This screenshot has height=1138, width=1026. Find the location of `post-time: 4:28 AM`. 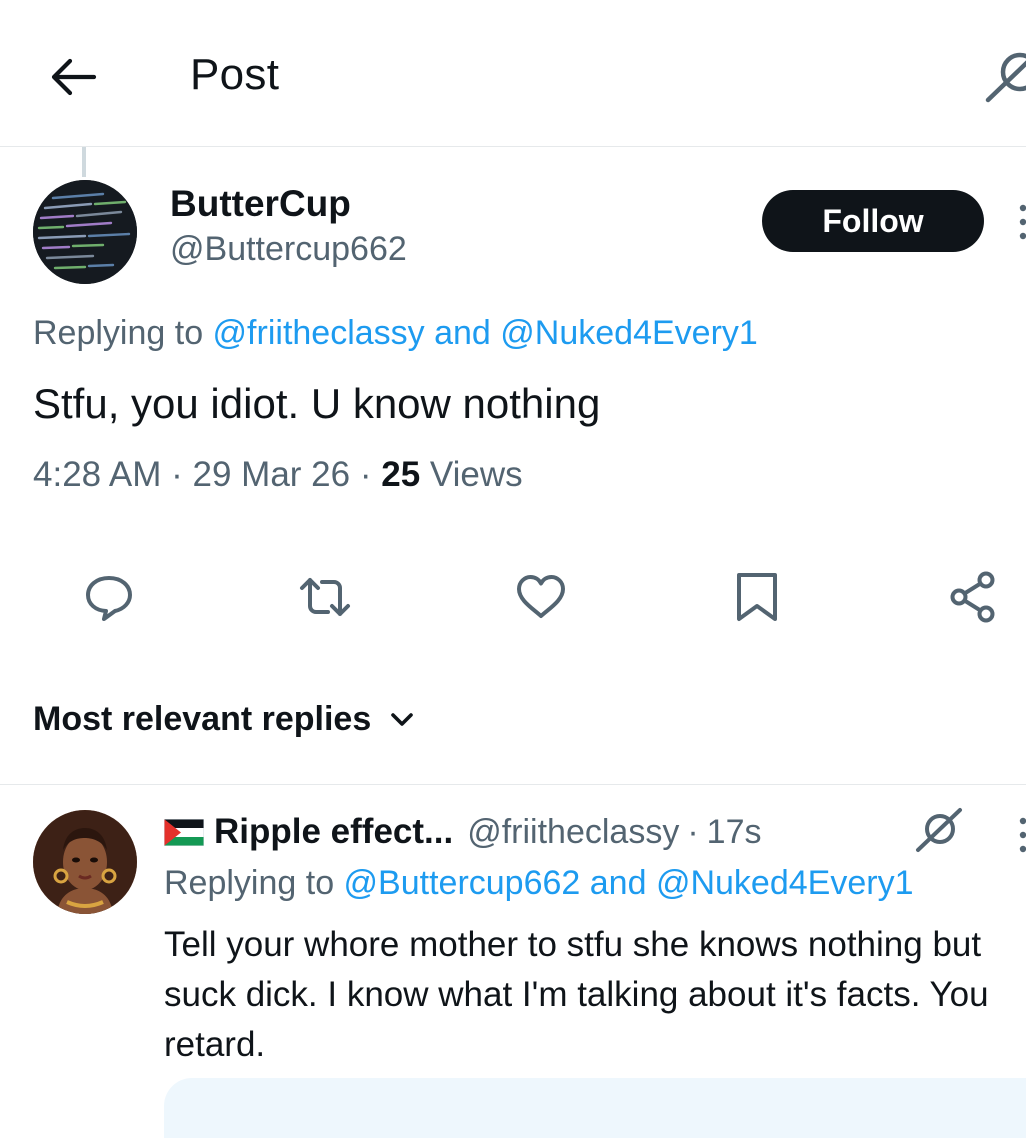

post-time: 4:28 AM is located at coordinates (97, 474).